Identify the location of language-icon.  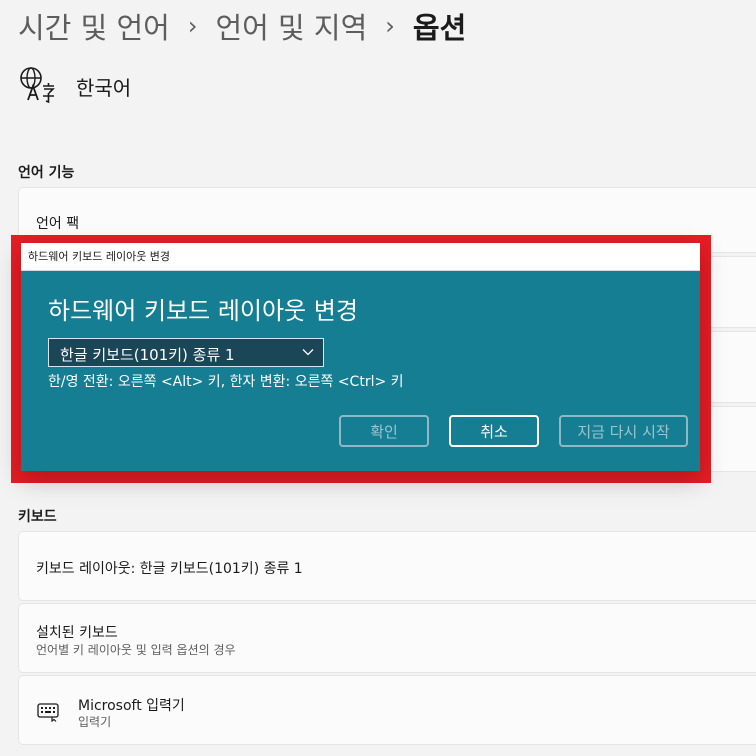
(37, 85).